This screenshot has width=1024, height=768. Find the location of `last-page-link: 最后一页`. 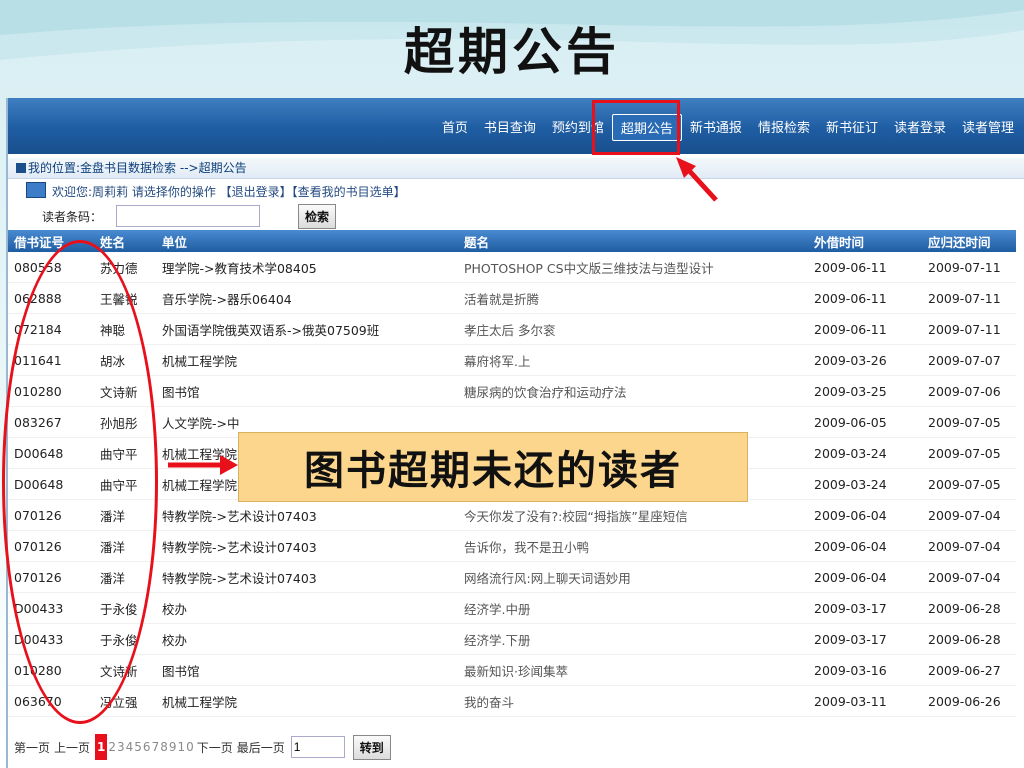

last-page-link: 最后一页 is located at coordinates (261, 747).